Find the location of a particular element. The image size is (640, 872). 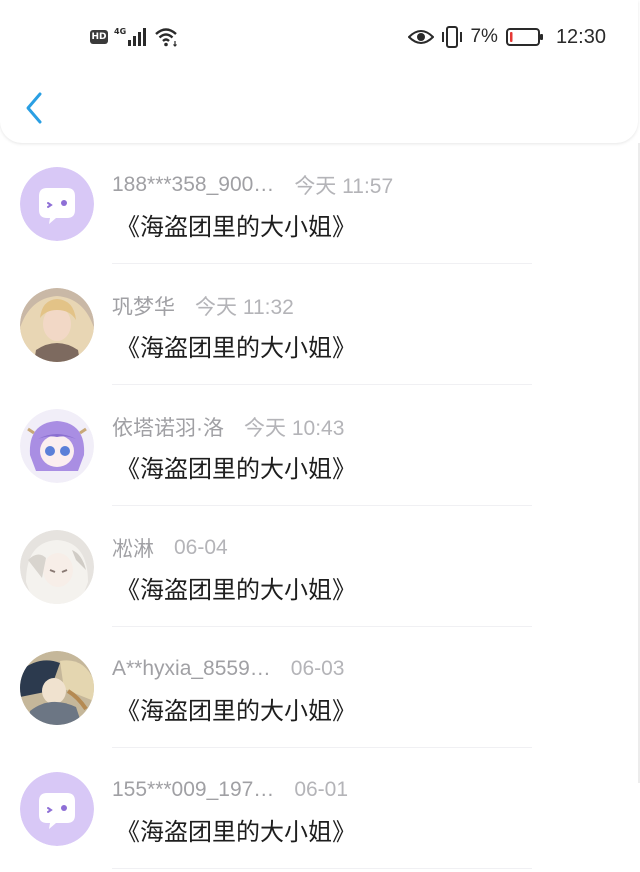

svg-text: 4G is located at coordinates (120, 31).